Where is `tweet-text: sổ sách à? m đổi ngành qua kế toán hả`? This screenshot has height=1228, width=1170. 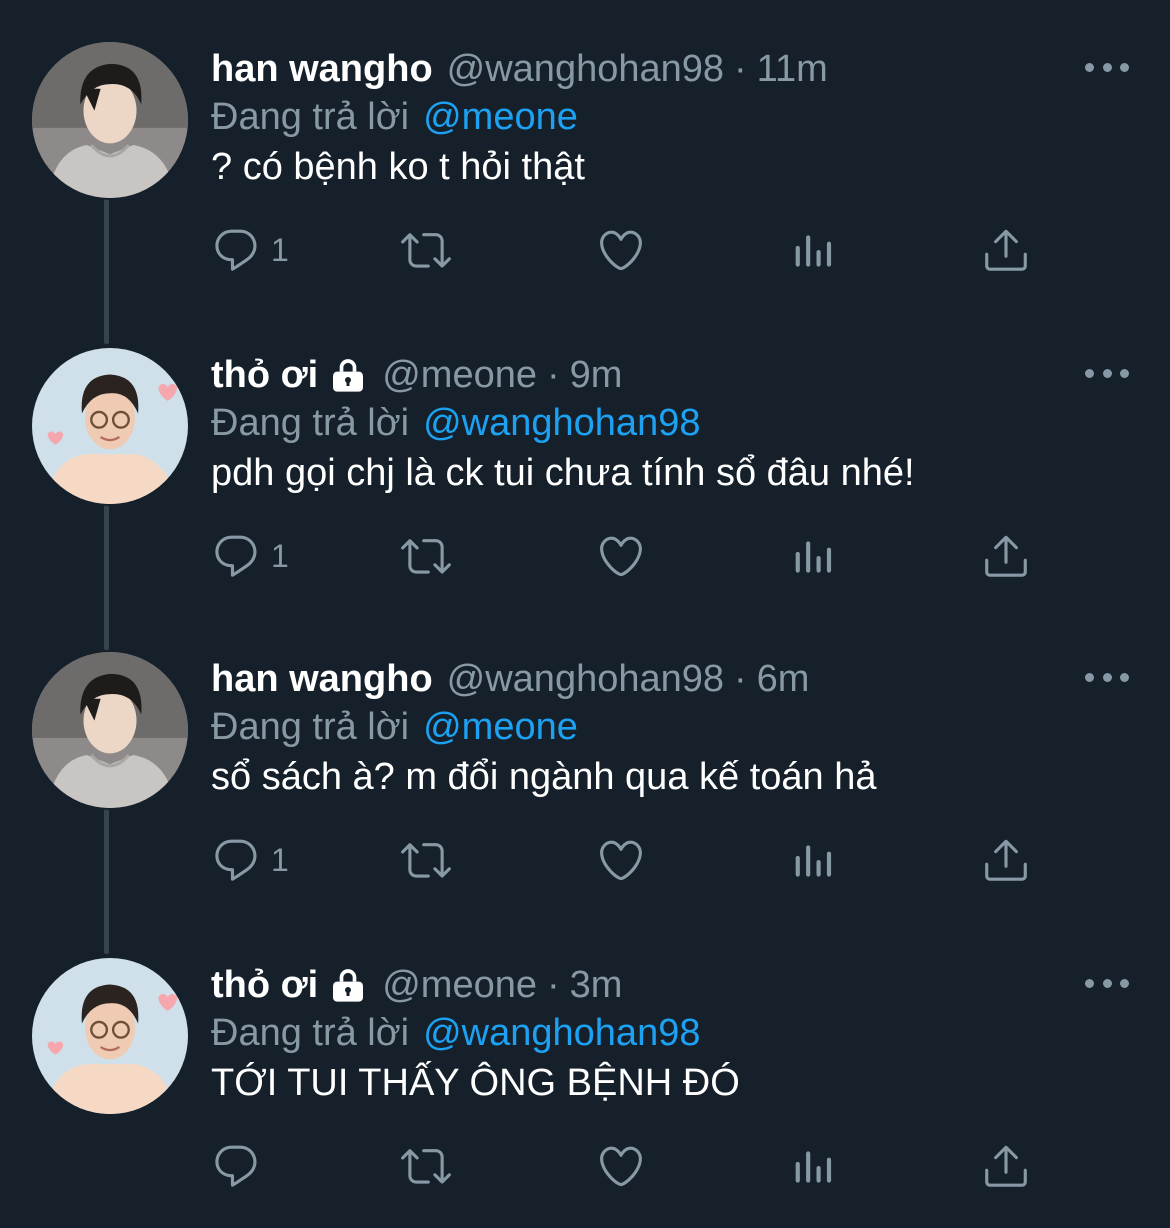 tweet-text: sổ sách à? m đổi ngành qua kế toán hả is located at coordinates (544, 777).